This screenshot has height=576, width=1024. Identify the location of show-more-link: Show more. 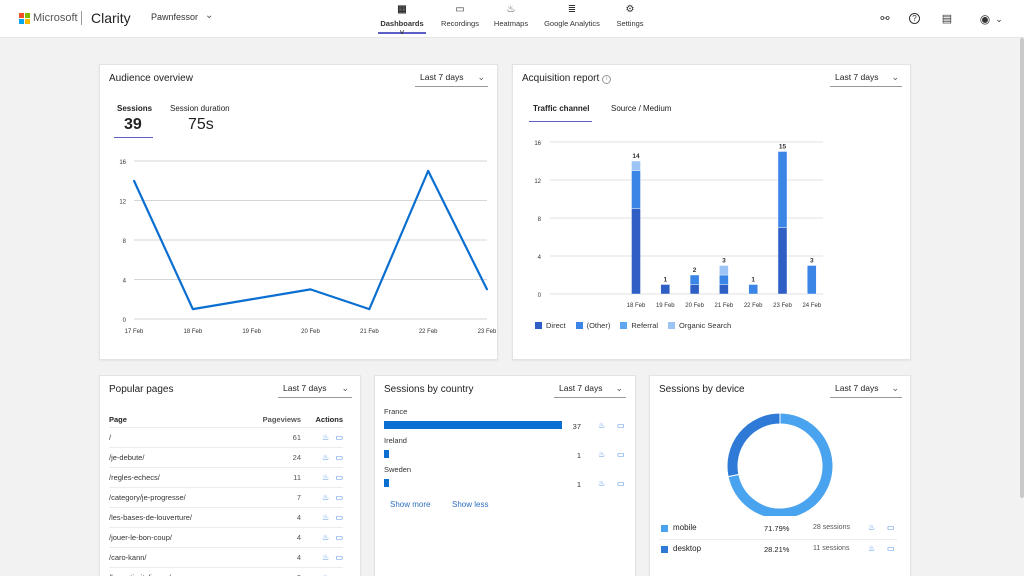
(410, 504).